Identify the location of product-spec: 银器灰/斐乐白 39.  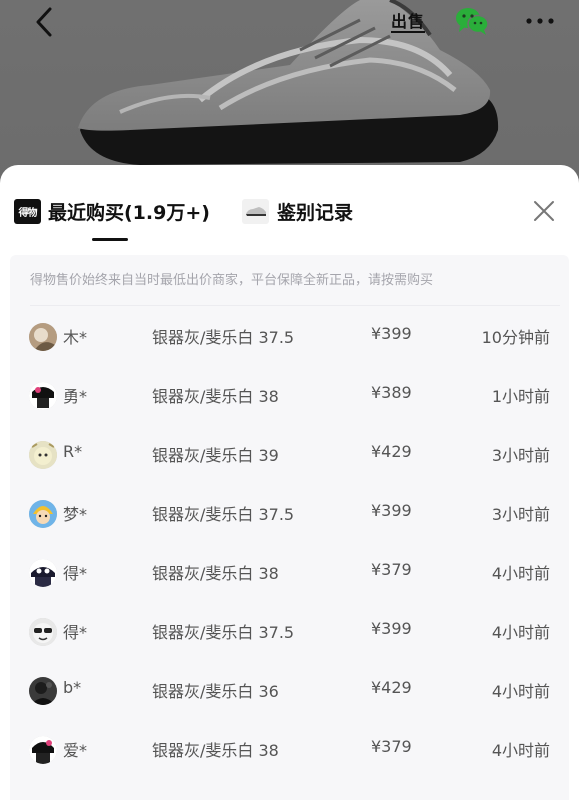
(215, 455).